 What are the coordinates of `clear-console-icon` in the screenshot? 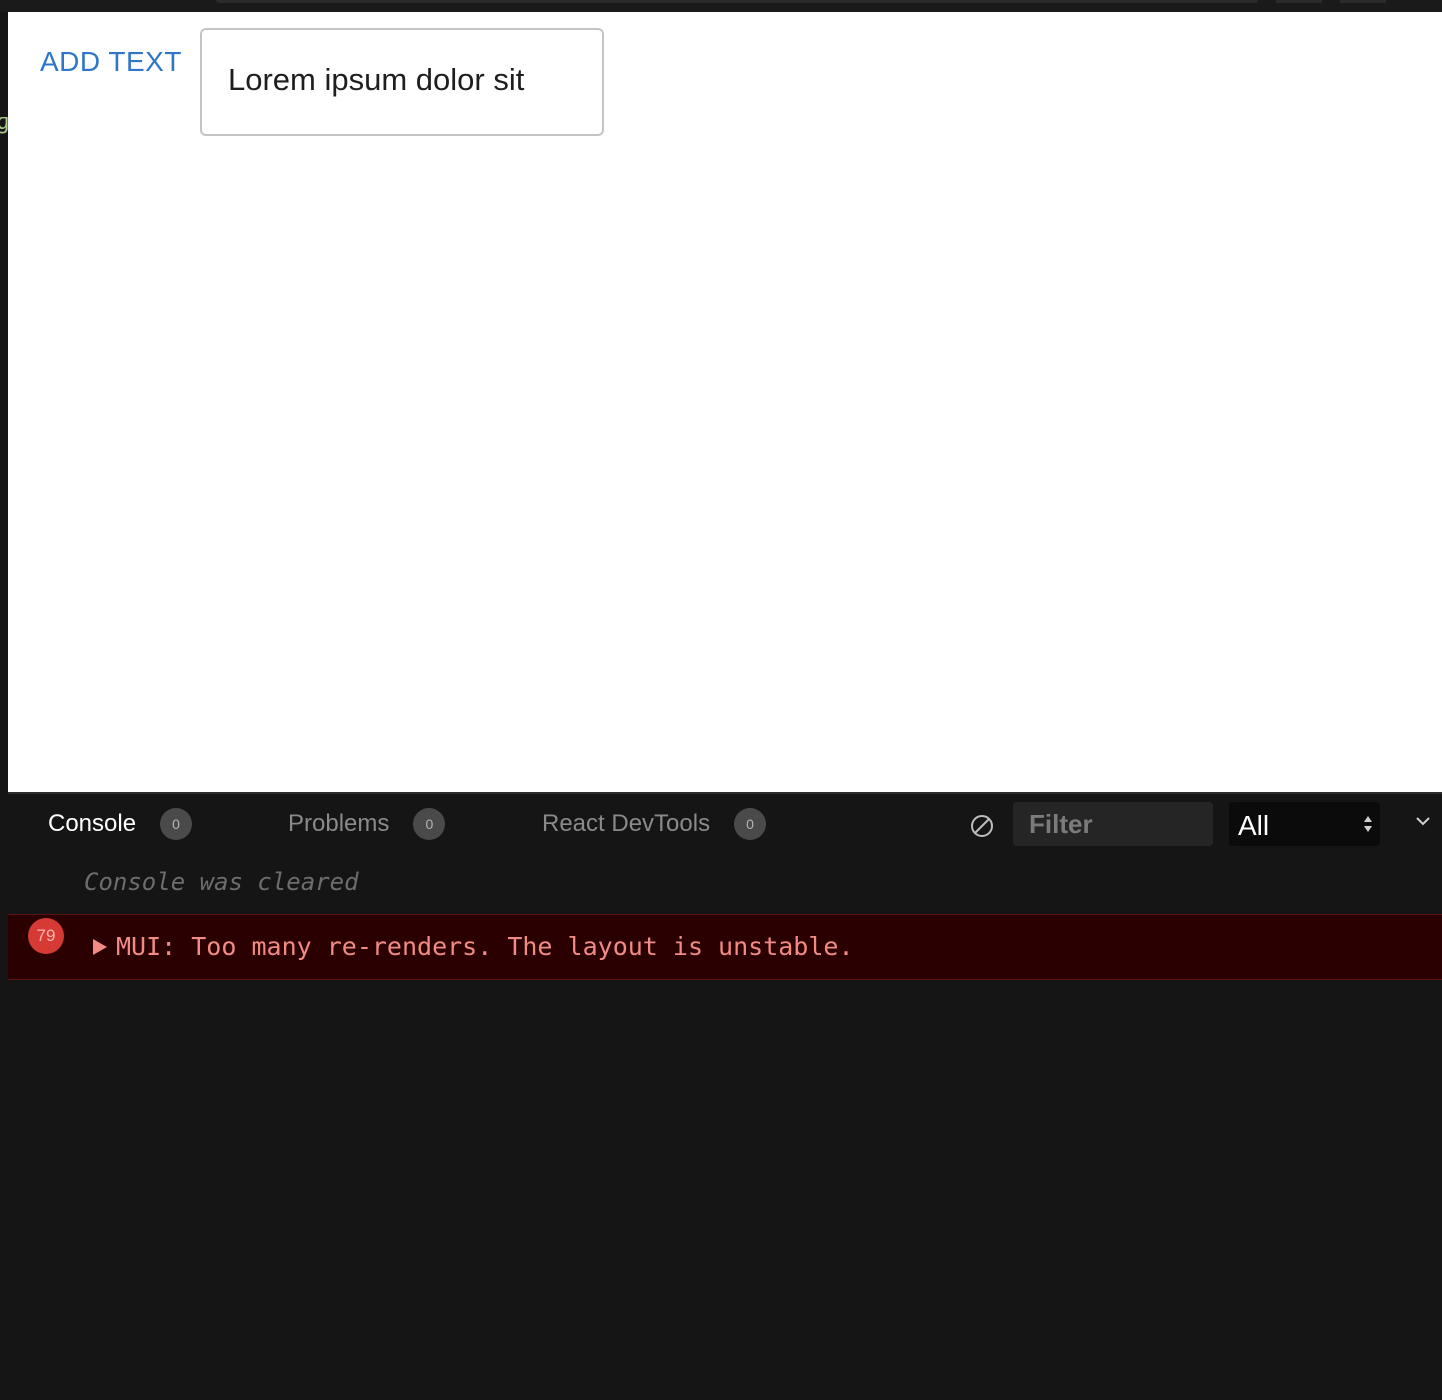 It's located at (982, 826).